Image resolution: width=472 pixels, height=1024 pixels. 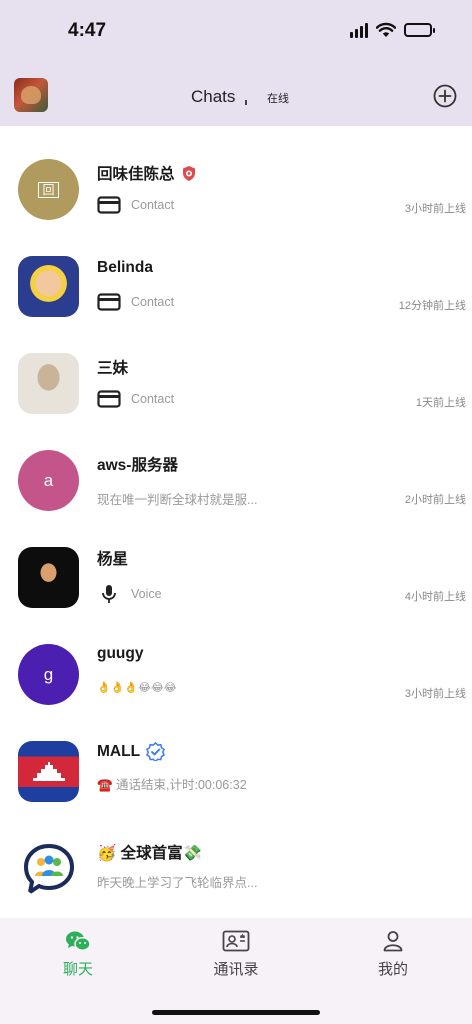 I want to click on tab-label: 我的, so click(x=392, y=969).